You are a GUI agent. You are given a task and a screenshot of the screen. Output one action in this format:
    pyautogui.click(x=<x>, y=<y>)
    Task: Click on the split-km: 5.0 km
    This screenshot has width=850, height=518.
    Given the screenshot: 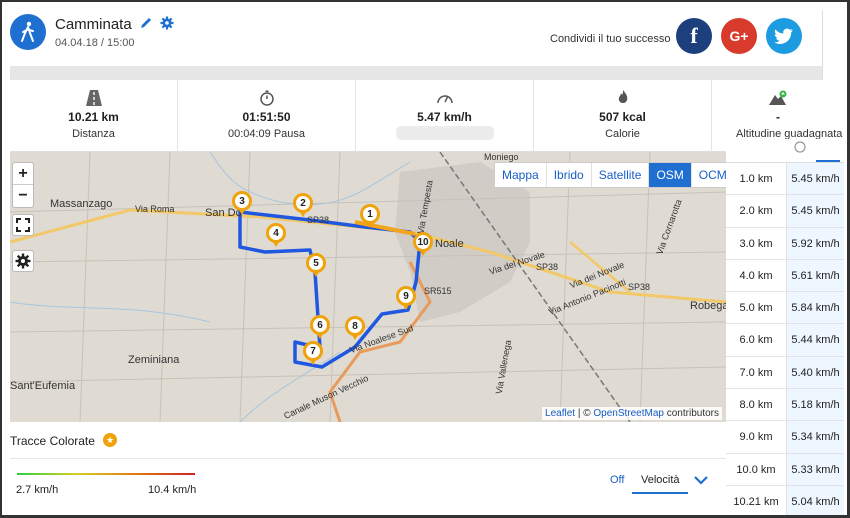 What is the action you would take?
    pyautogui.click(x=756, y=308)
    